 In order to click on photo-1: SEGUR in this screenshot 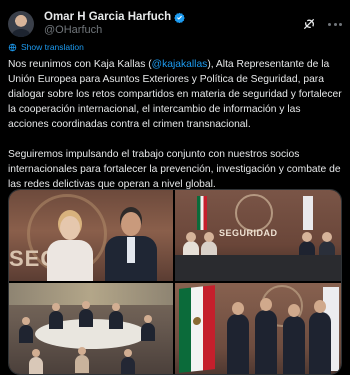, I will do `click(91, 235)`.